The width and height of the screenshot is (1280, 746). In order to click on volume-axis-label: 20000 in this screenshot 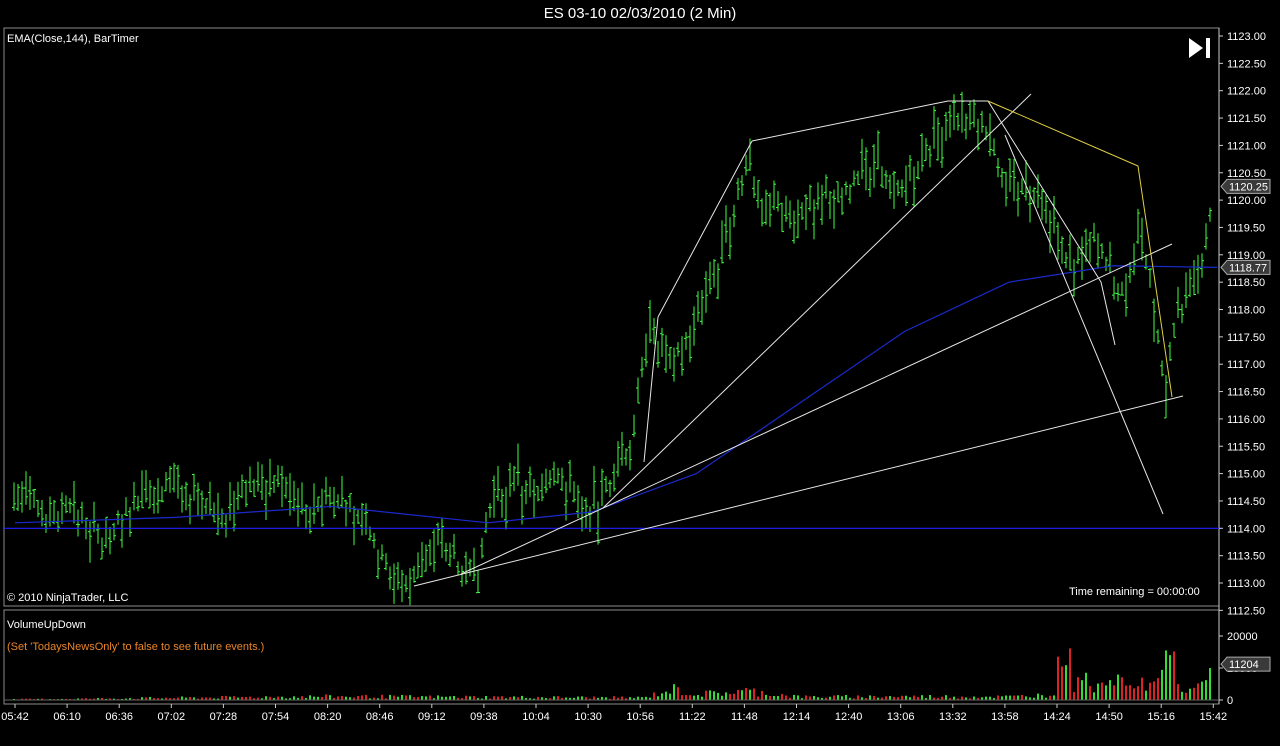, I will do `click(1242, 637)`.